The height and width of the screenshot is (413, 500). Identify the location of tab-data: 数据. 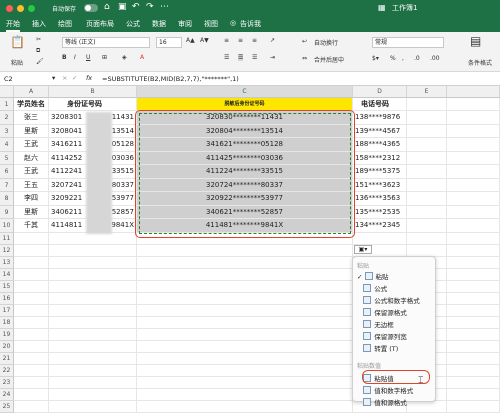
(159, 24).